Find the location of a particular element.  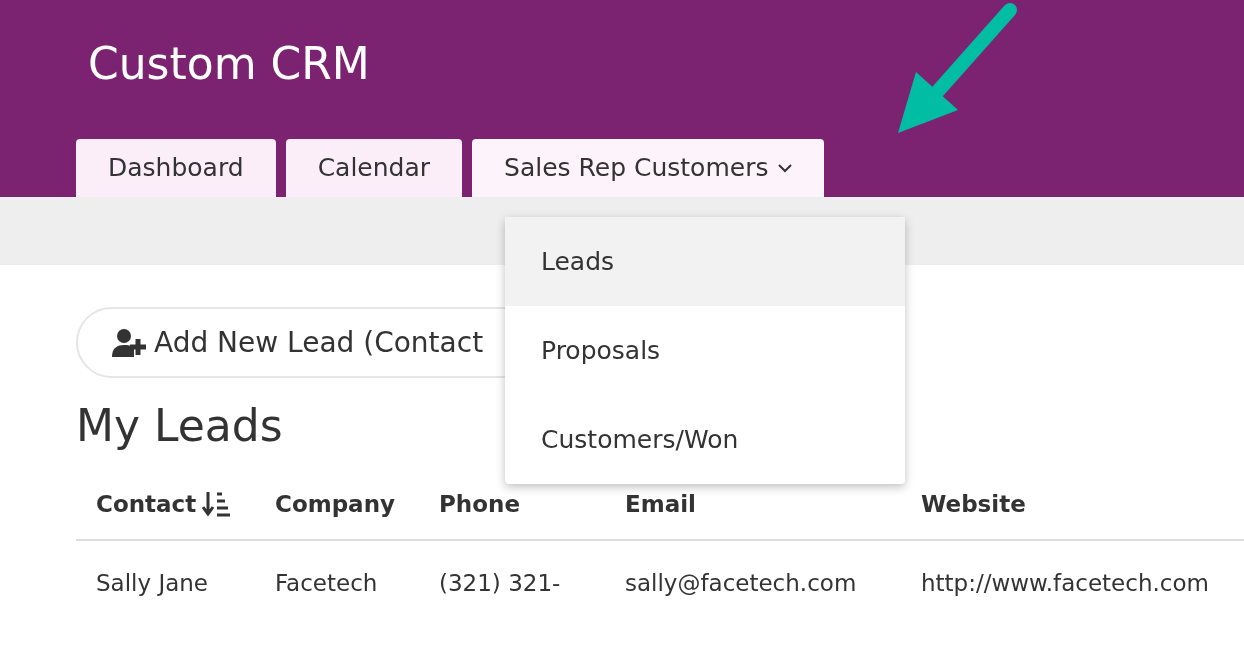

table-cell-text: http://www.facetech.com is located at coordinates (1065, 584).